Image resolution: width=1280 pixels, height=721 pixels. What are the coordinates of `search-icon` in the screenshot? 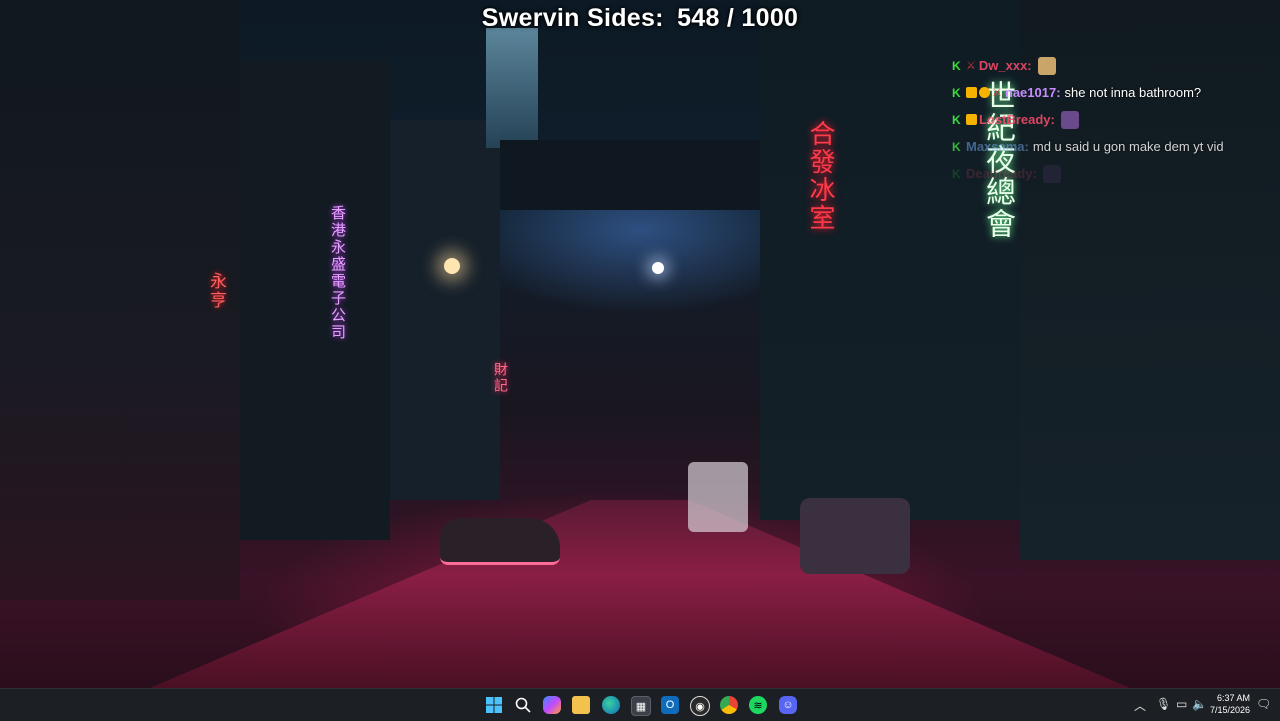 It's located at (523, 705).